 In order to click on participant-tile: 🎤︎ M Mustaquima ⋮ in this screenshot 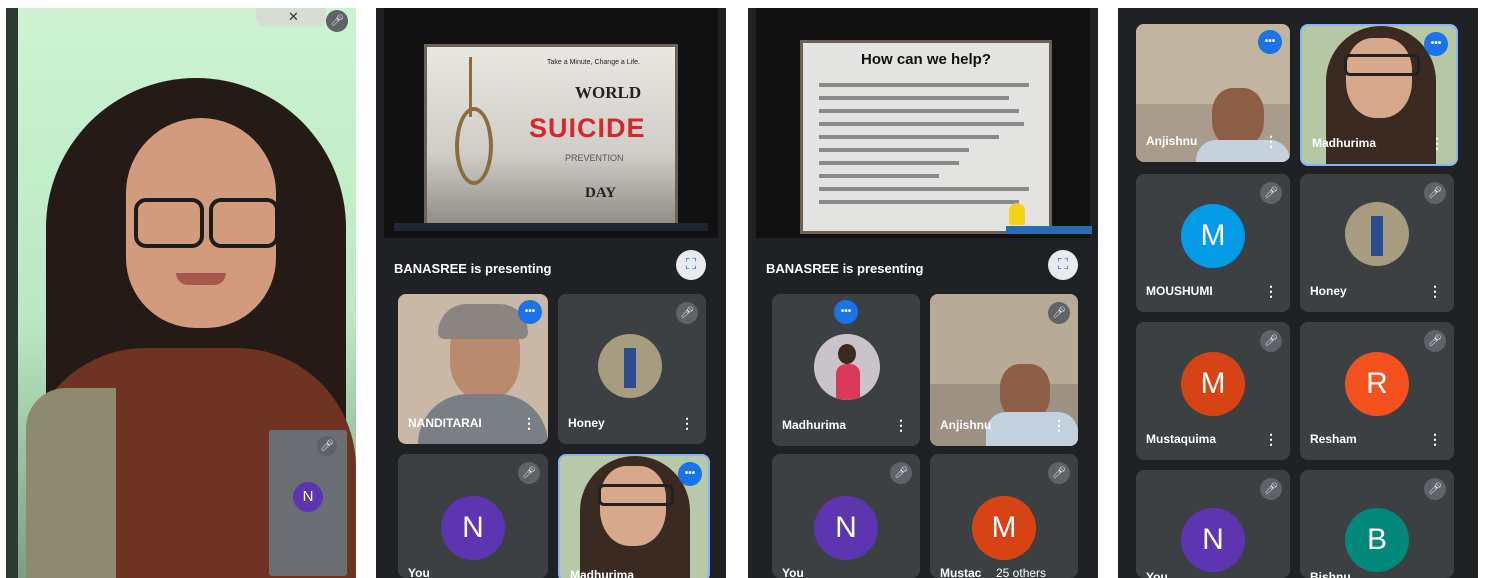, I will do `click(1213, 391)`.